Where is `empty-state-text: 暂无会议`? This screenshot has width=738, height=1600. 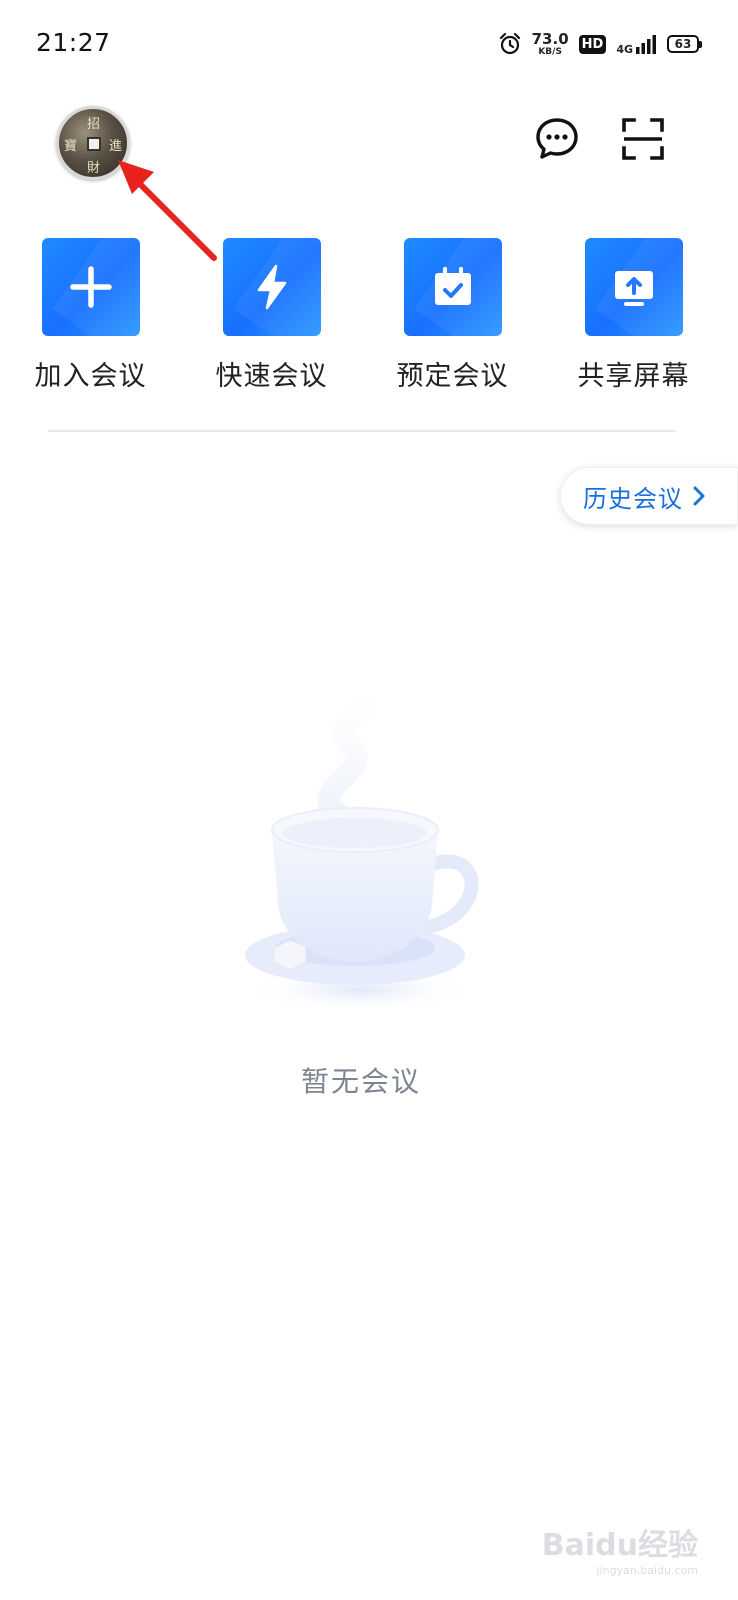 empty-state-text: 暂无会议 is located at coordinates (360, 1081).